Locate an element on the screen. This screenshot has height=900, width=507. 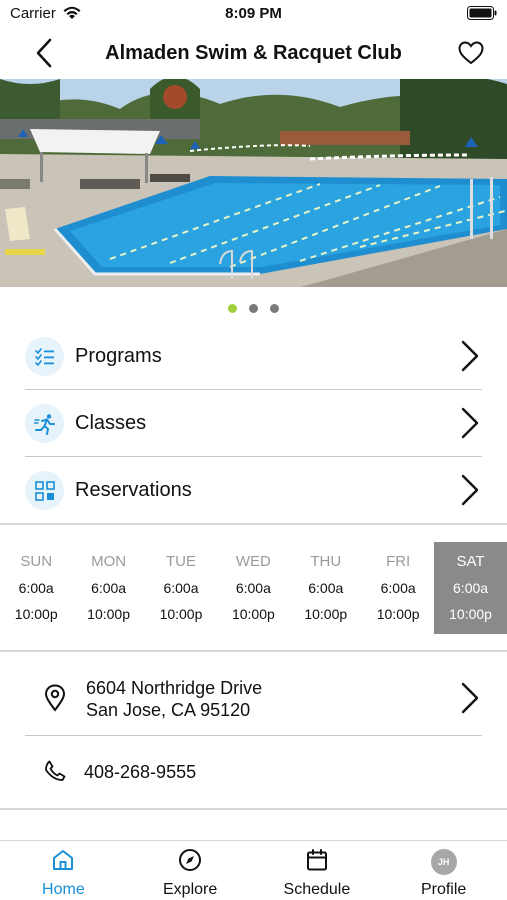
day-name: MON is located at coordinates (109, 561).